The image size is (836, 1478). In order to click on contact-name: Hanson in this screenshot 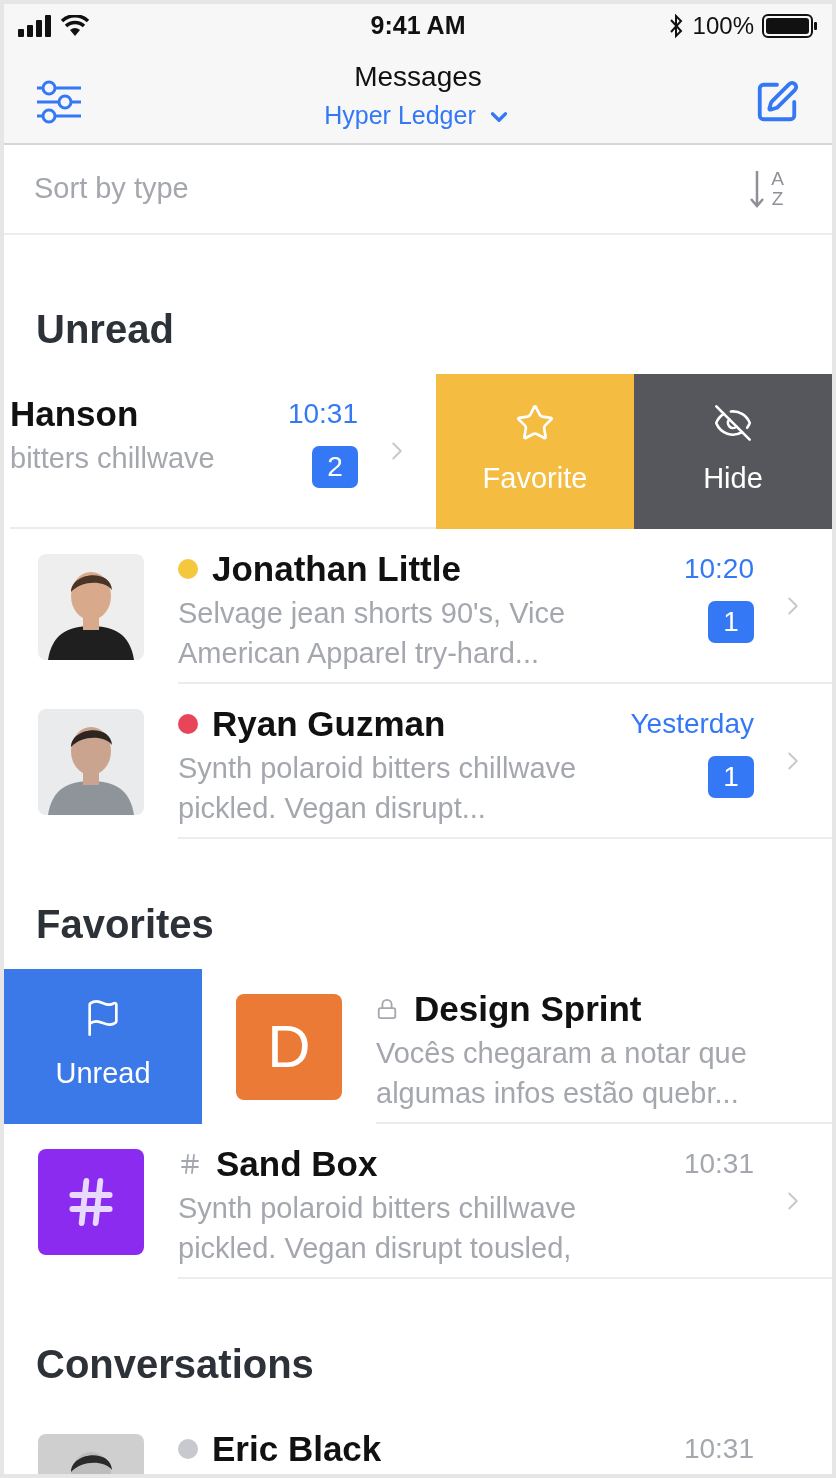, I will do `click(74, 414)`.